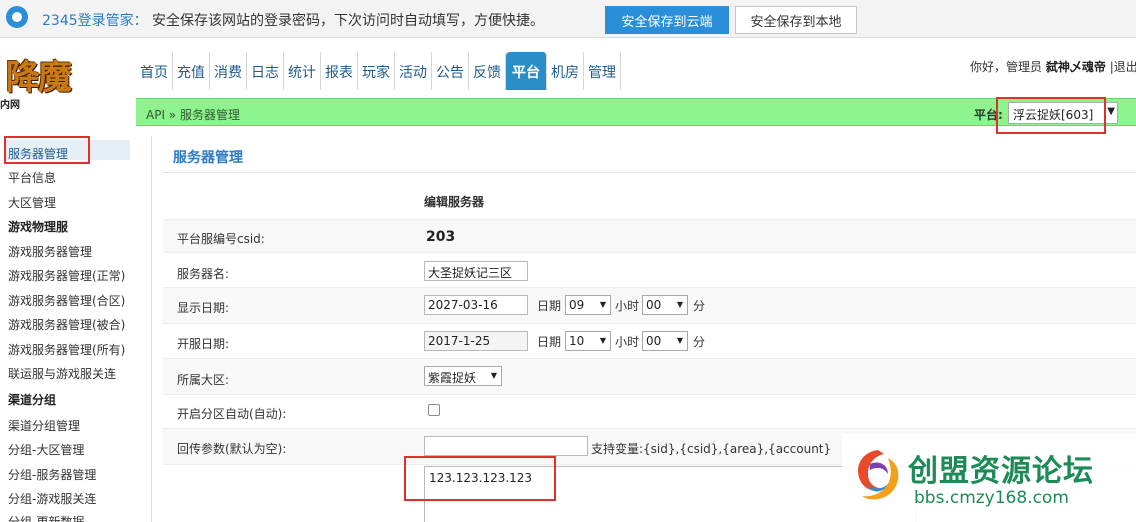  Describe the element at coordinates (549, 306) in the screenshot. I see `show-date-unit-date: 日期` at that location.